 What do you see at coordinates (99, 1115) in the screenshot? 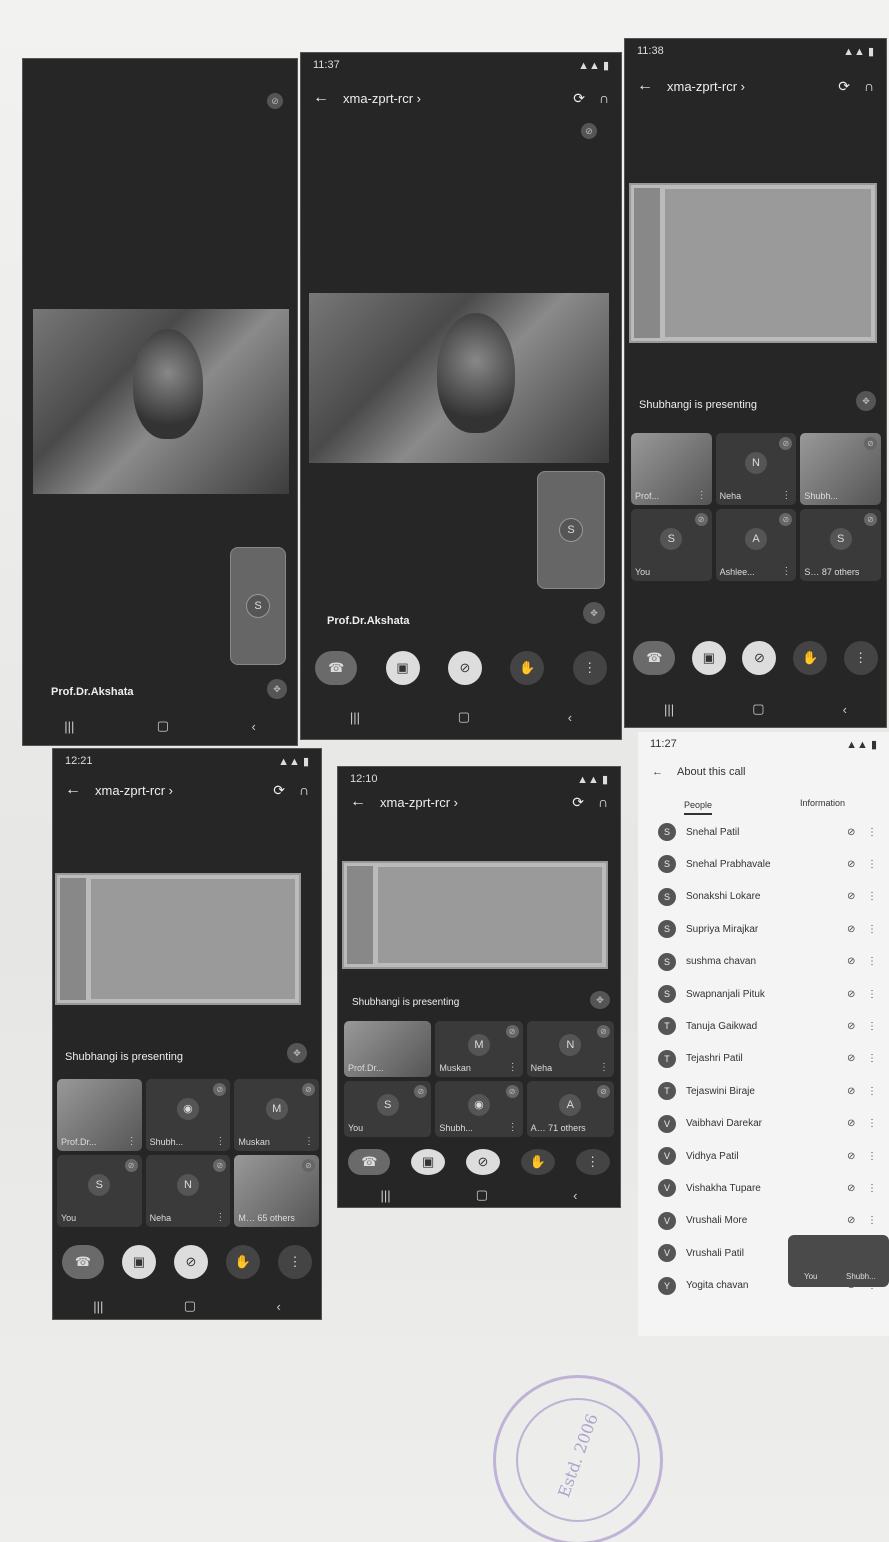
I see `participant-tile: Prof.Dr... ⋮` at bounding box center [99, 1115].